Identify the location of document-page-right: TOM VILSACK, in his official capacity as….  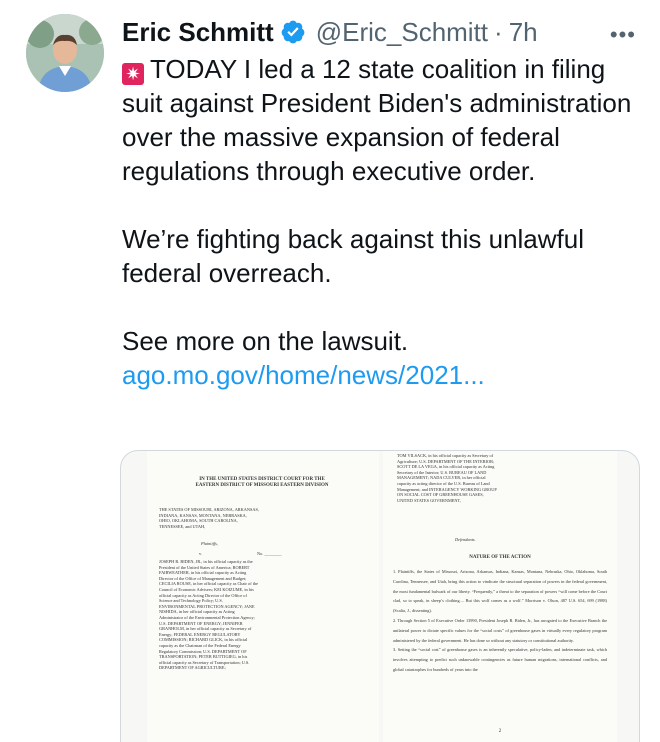
(500, 596).